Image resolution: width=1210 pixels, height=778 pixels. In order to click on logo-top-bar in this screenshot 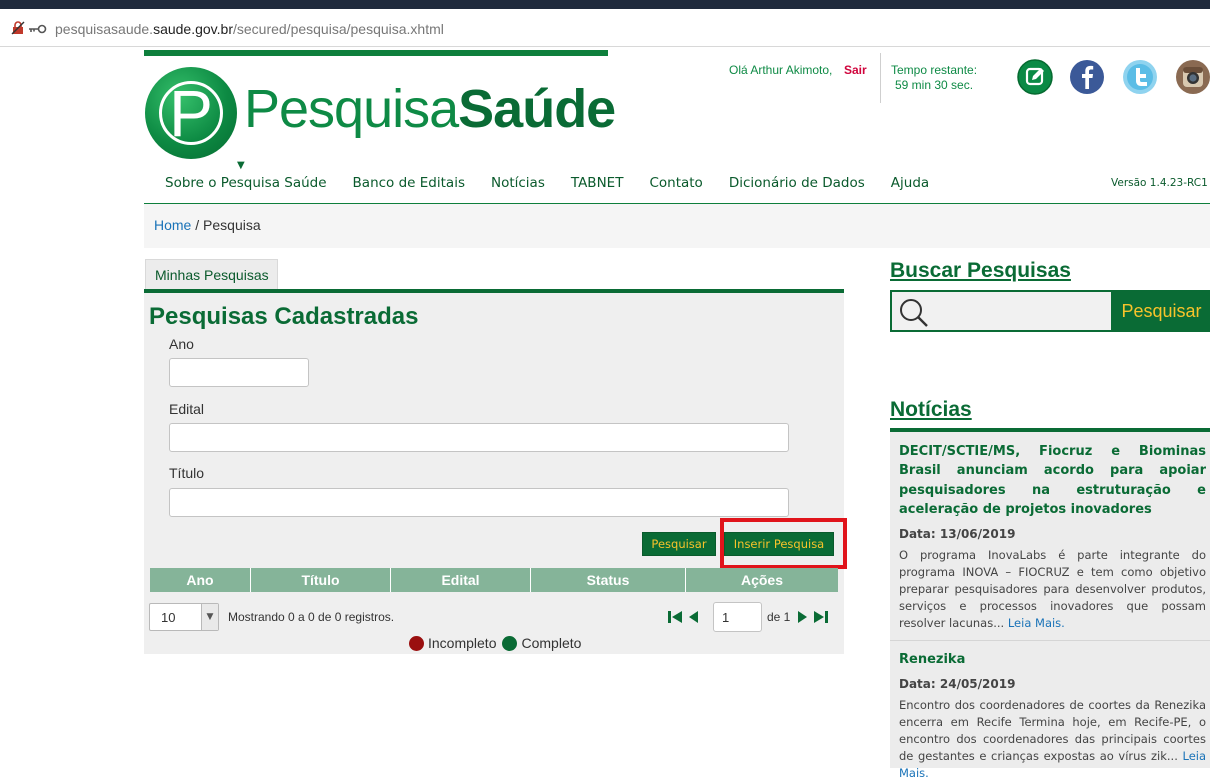, I will do `click(376, 53)`.